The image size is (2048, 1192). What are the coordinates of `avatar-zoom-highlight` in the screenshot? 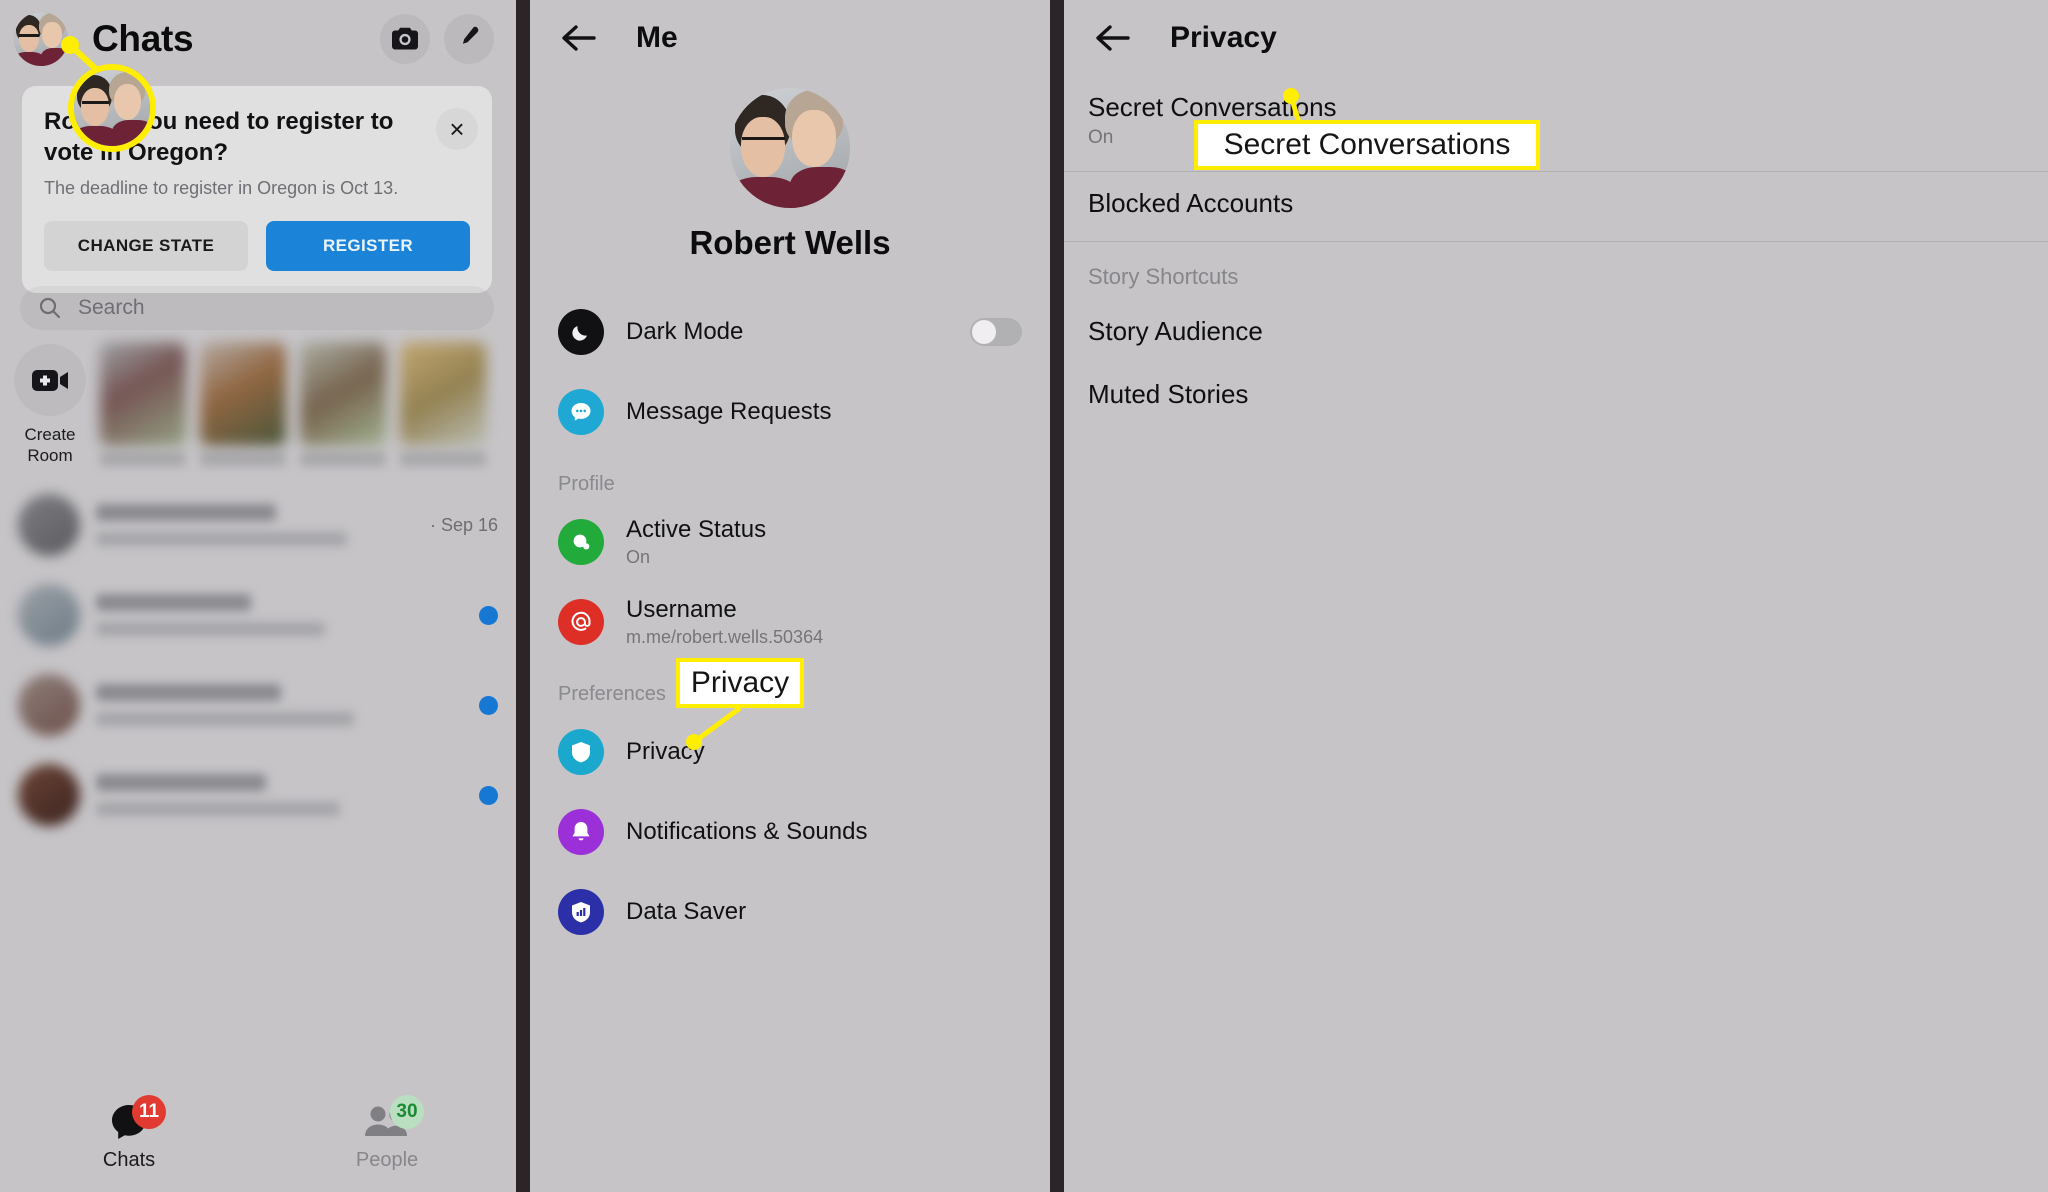 It's located at (112, 108).